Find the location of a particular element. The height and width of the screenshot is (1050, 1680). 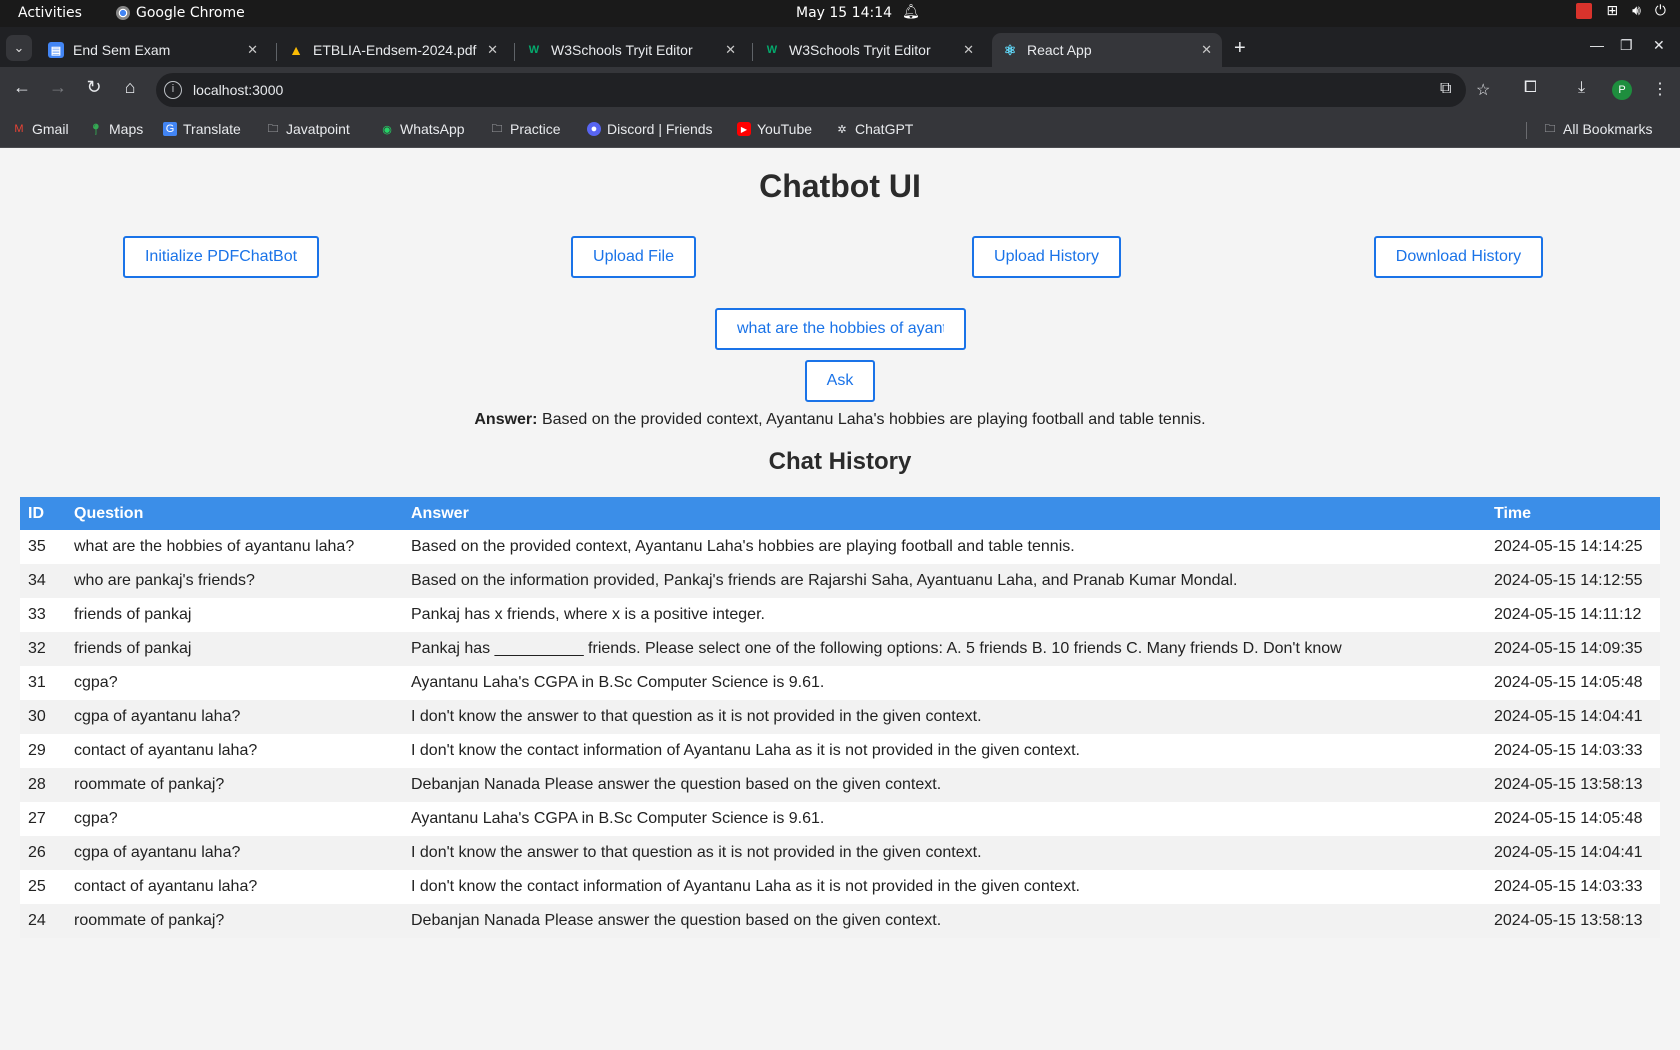

app-name: Google Chrome is located at coordinates (190, 13).